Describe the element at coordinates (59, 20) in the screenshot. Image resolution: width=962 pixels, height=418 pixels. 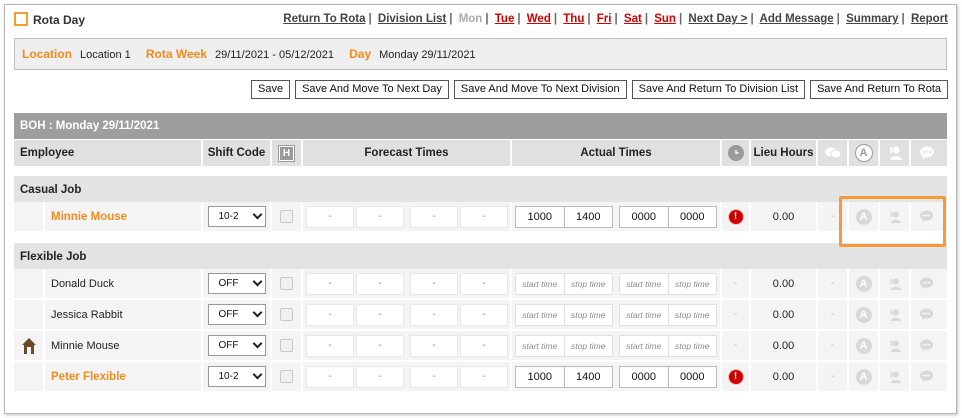
I see `page-title: Rota Day` at that location.